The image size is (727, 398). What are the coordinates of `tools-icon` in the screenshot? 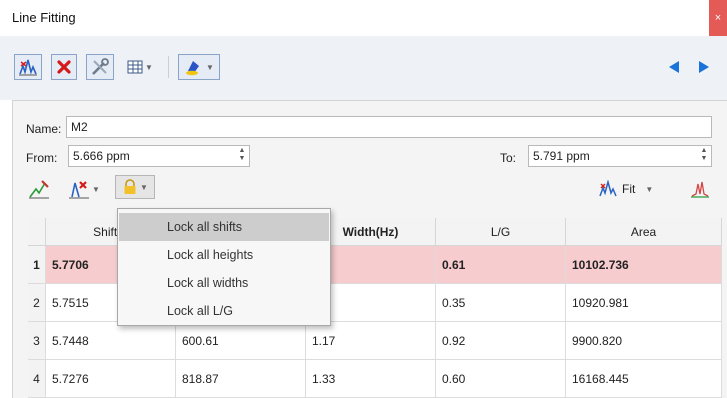 It's located at (100, 66).